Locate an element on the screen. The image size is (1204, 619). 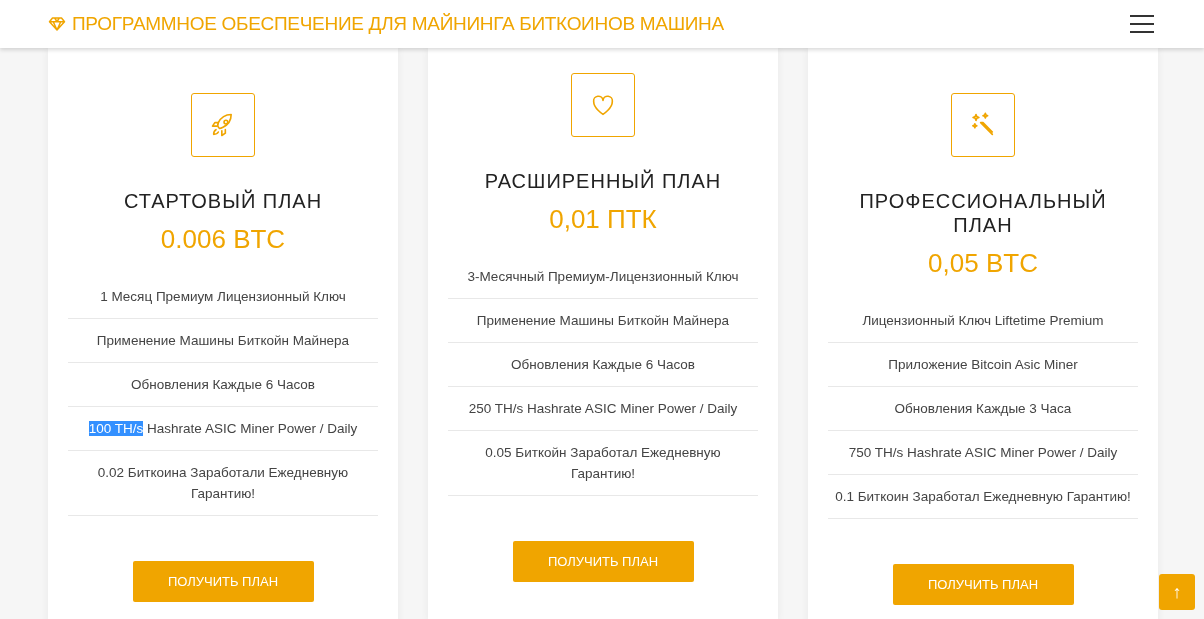
plan-title: РАСШИРЕННЫЙ ПЛАН is located at coordinates (603, 181).